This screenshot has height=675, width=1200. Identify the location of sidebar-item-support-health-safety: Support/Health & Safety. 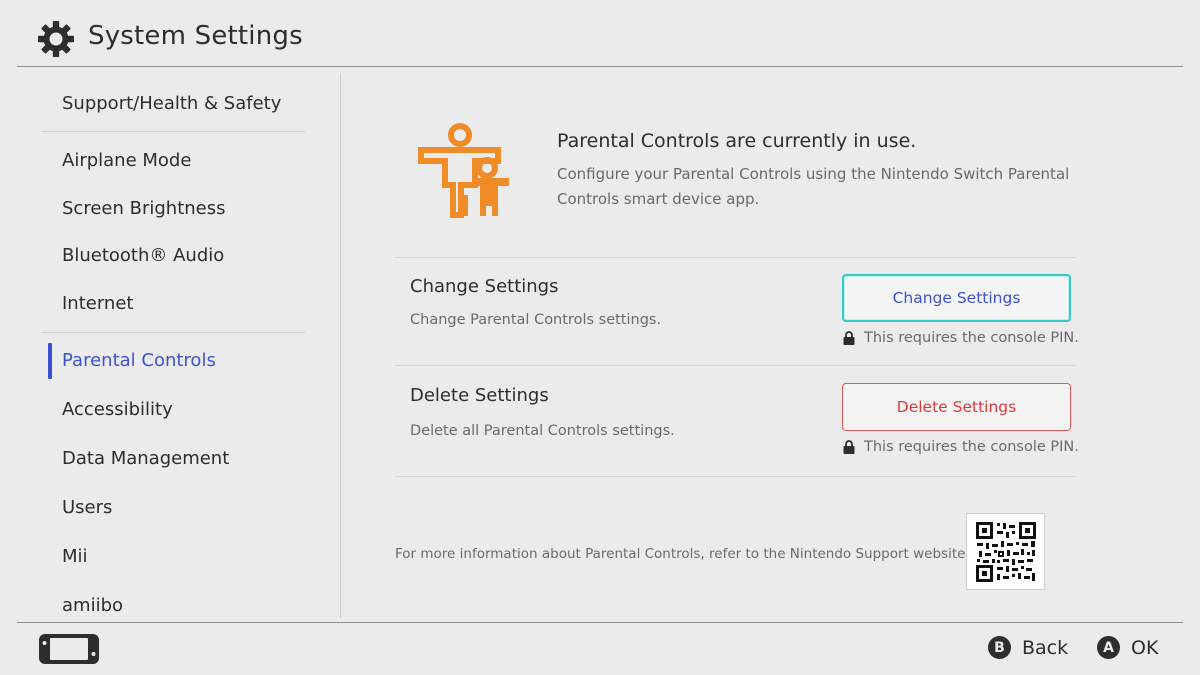
(171, 103).